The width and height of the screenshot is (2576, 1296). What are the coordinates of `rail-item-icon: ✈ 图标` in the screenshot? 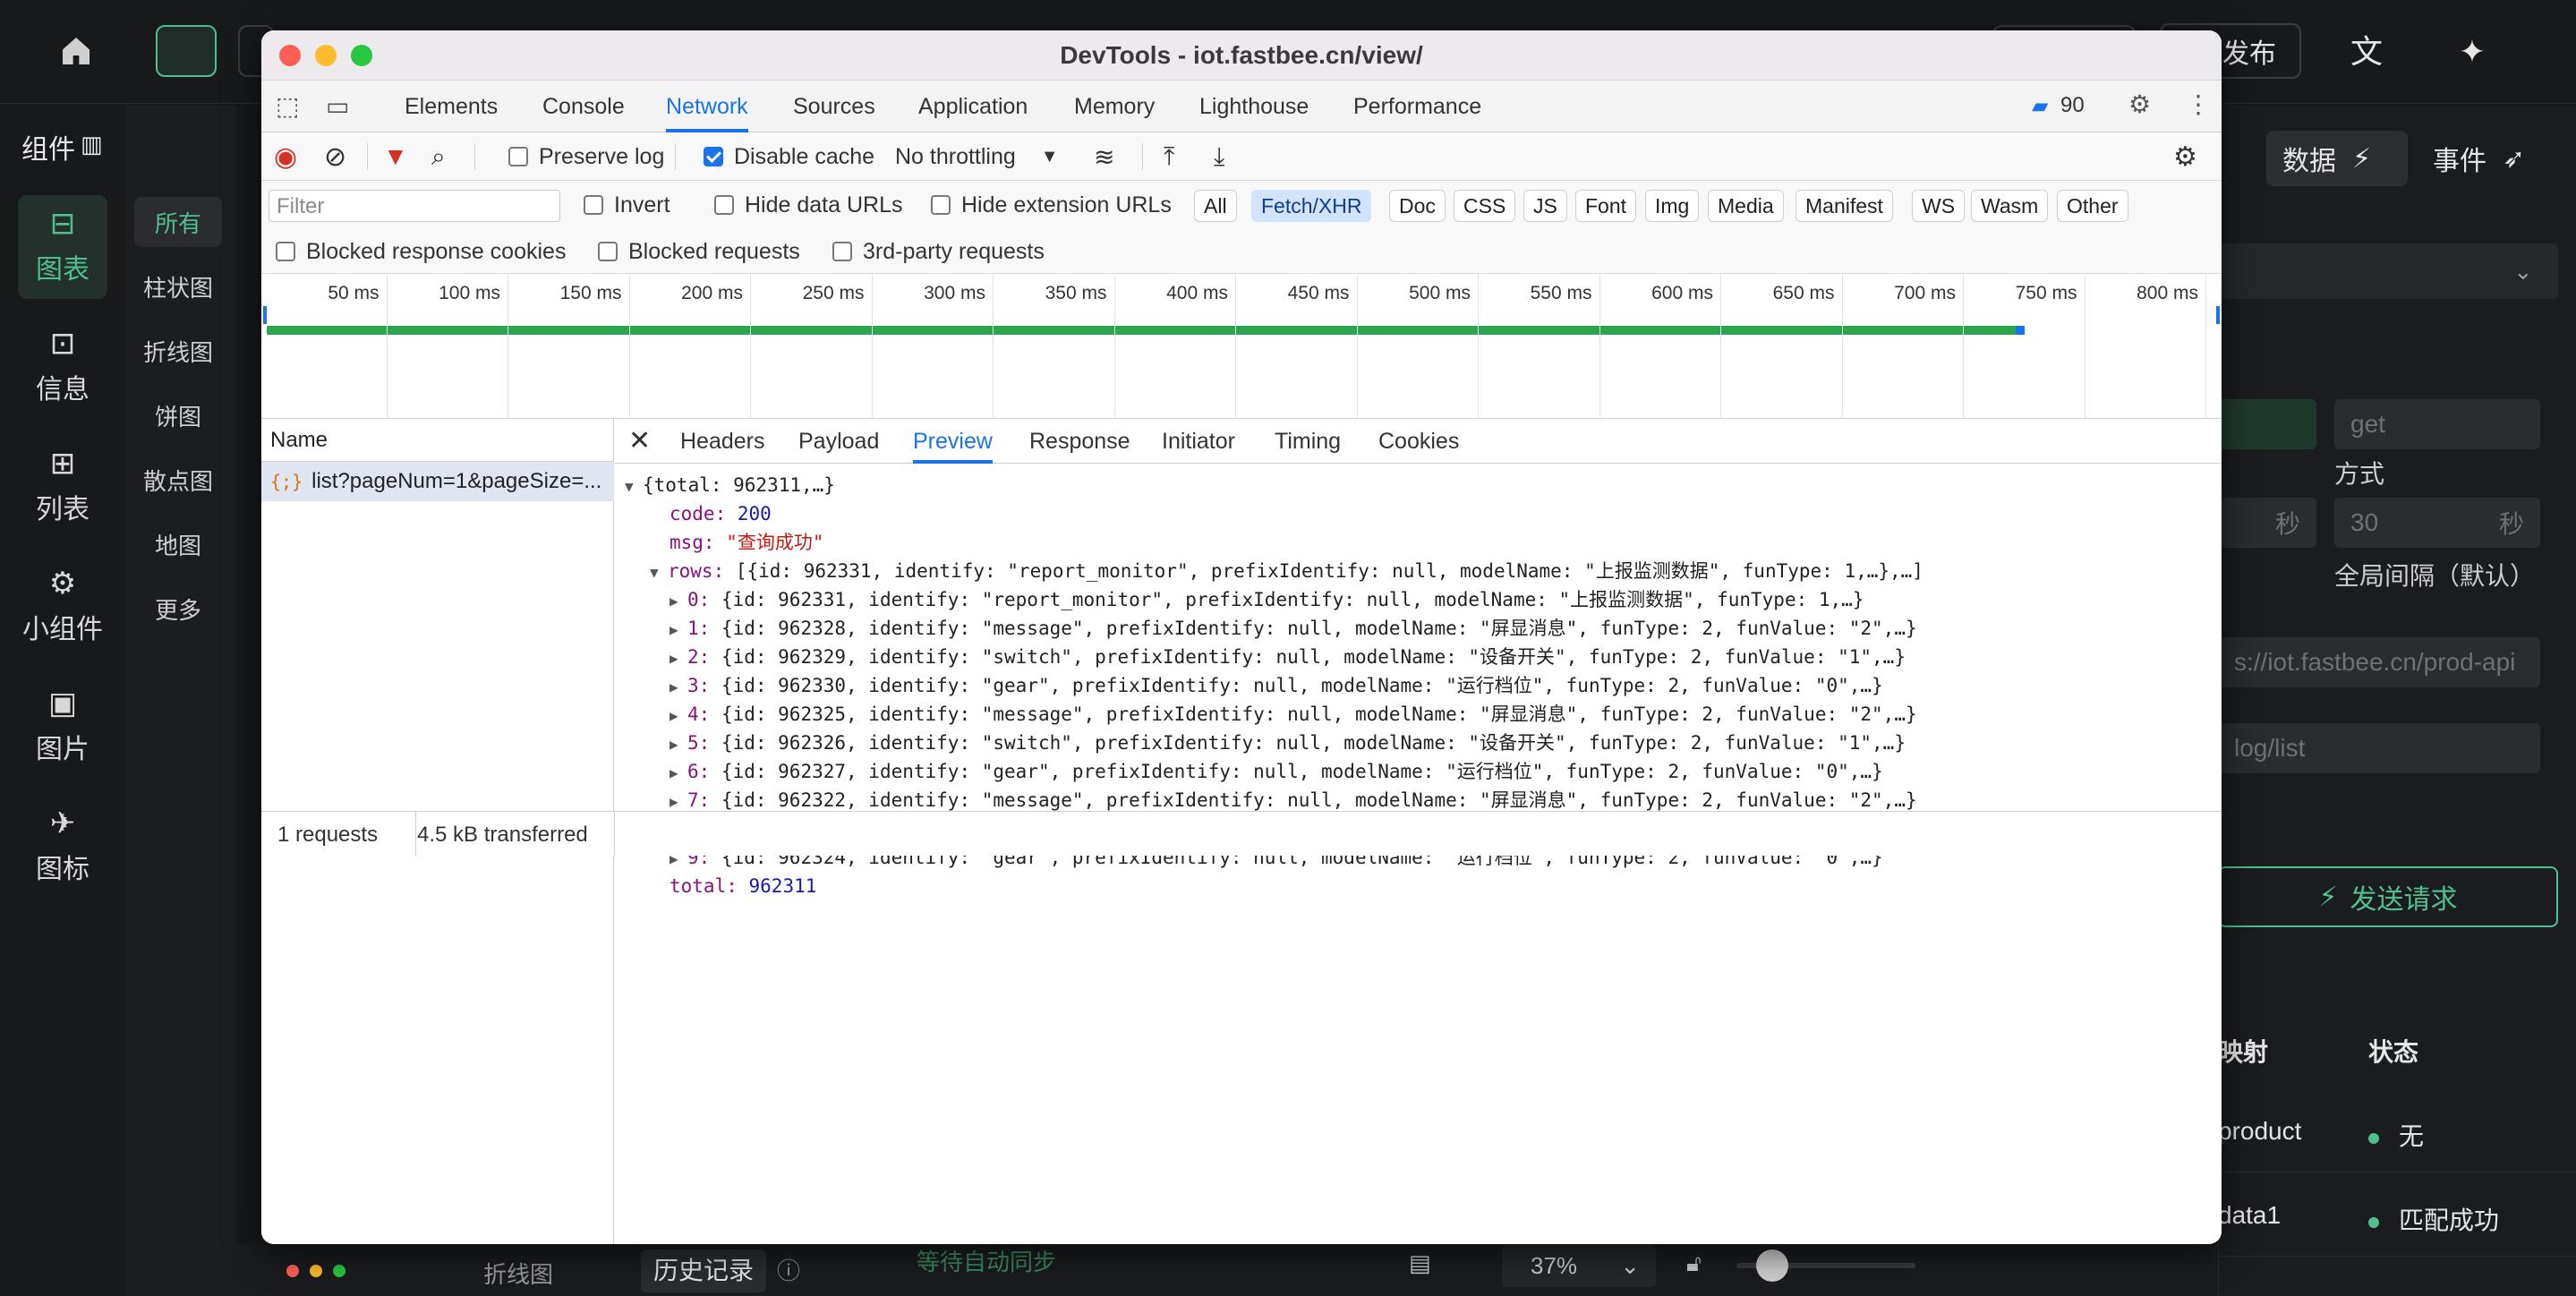 It's located at (62, 847).